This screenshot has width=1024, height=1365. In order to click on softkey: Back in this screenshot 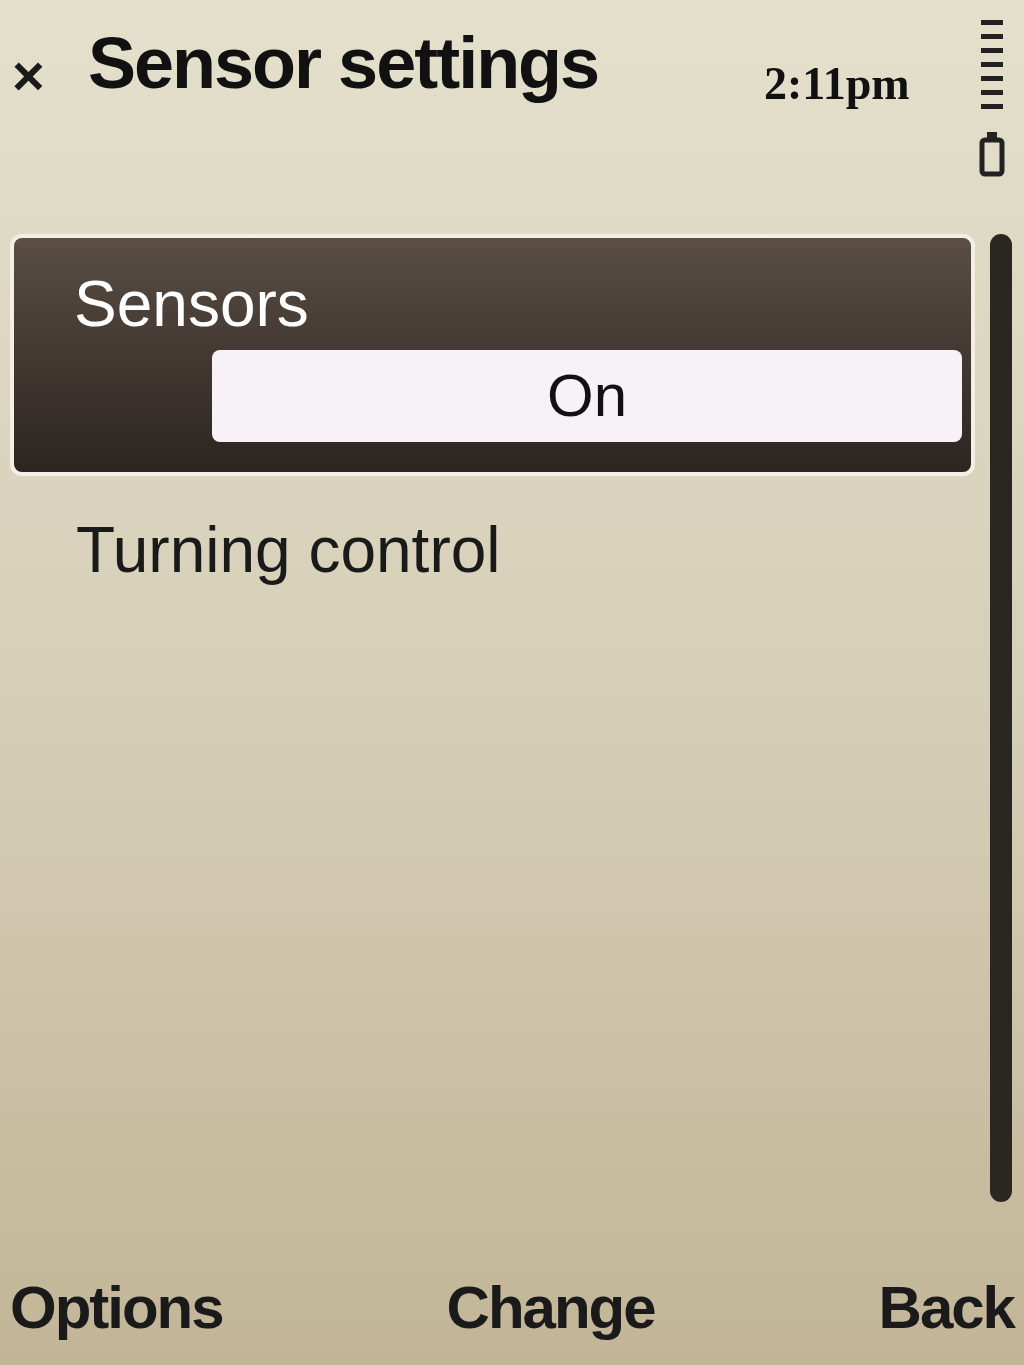, I will do `click(946, 1308)`.